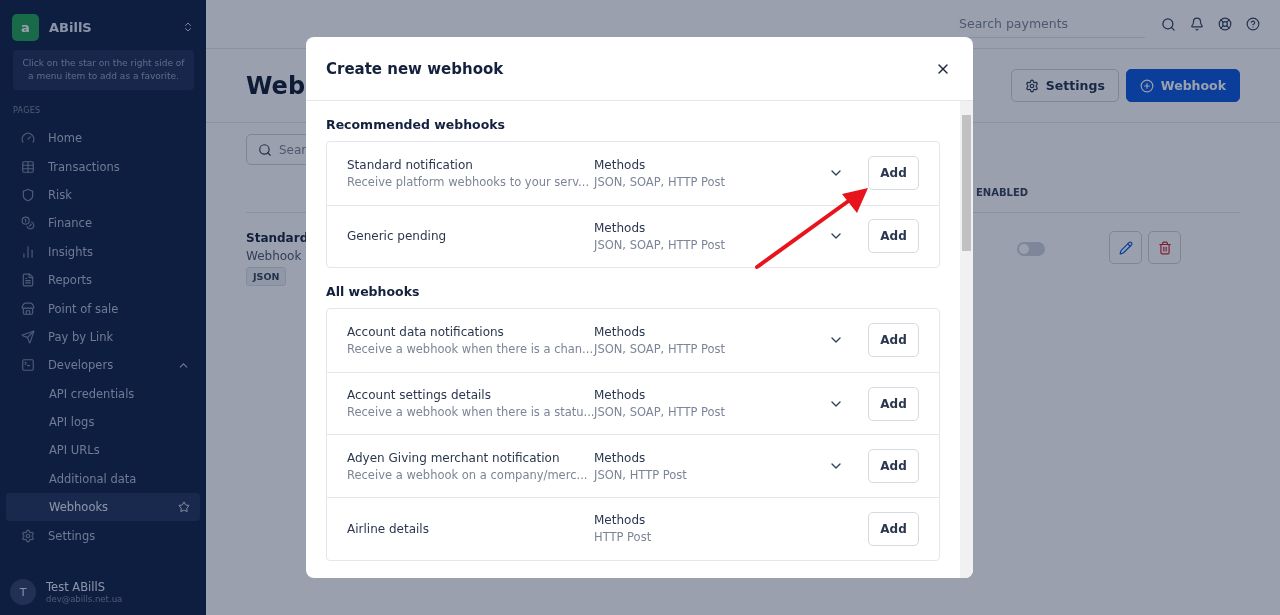 The image size is (1280, 615). I want to click on table-icon, so click(28, 166).